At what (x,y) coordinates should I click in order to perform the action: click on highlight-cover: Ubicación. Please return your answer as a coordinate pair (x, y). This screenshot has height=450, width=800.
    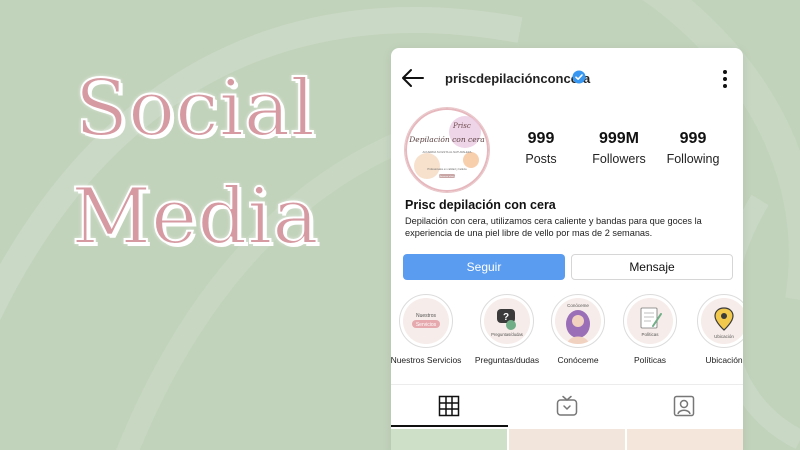
    Looking at the image, I should click on (722, 321).